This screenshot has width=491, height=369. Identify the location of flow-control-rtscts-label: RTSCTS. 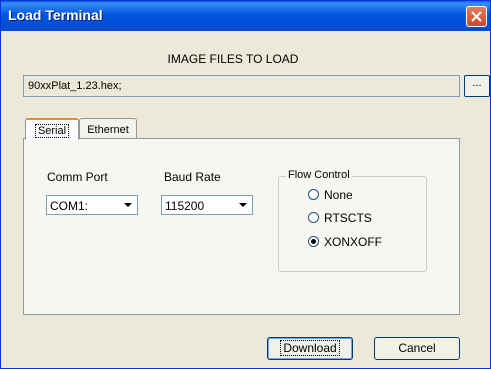
(348, 218).